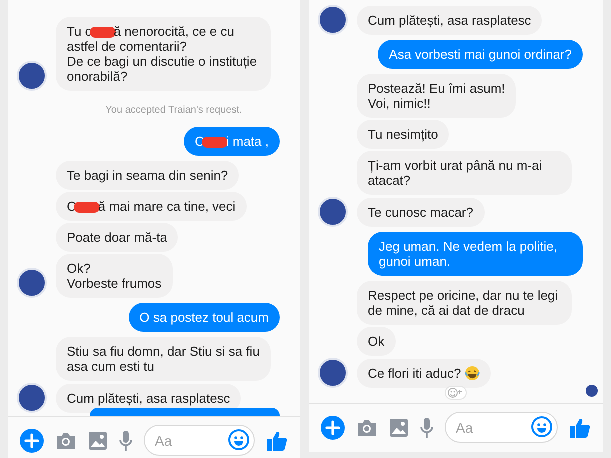 This screenshot has height=458, width=611. I want to click on add-reaction-icon, so click(456, 393).